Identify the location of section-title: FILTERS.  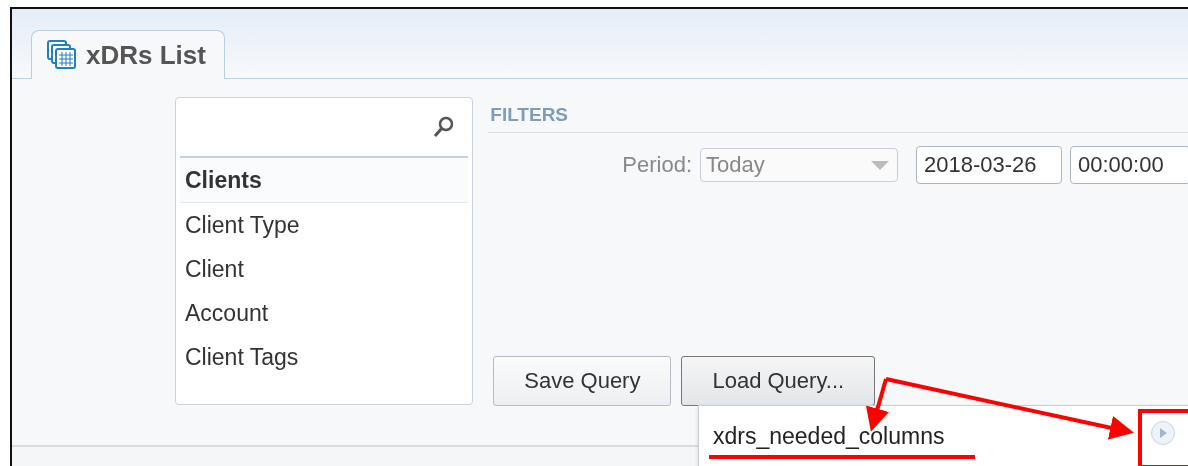
(838, 115).